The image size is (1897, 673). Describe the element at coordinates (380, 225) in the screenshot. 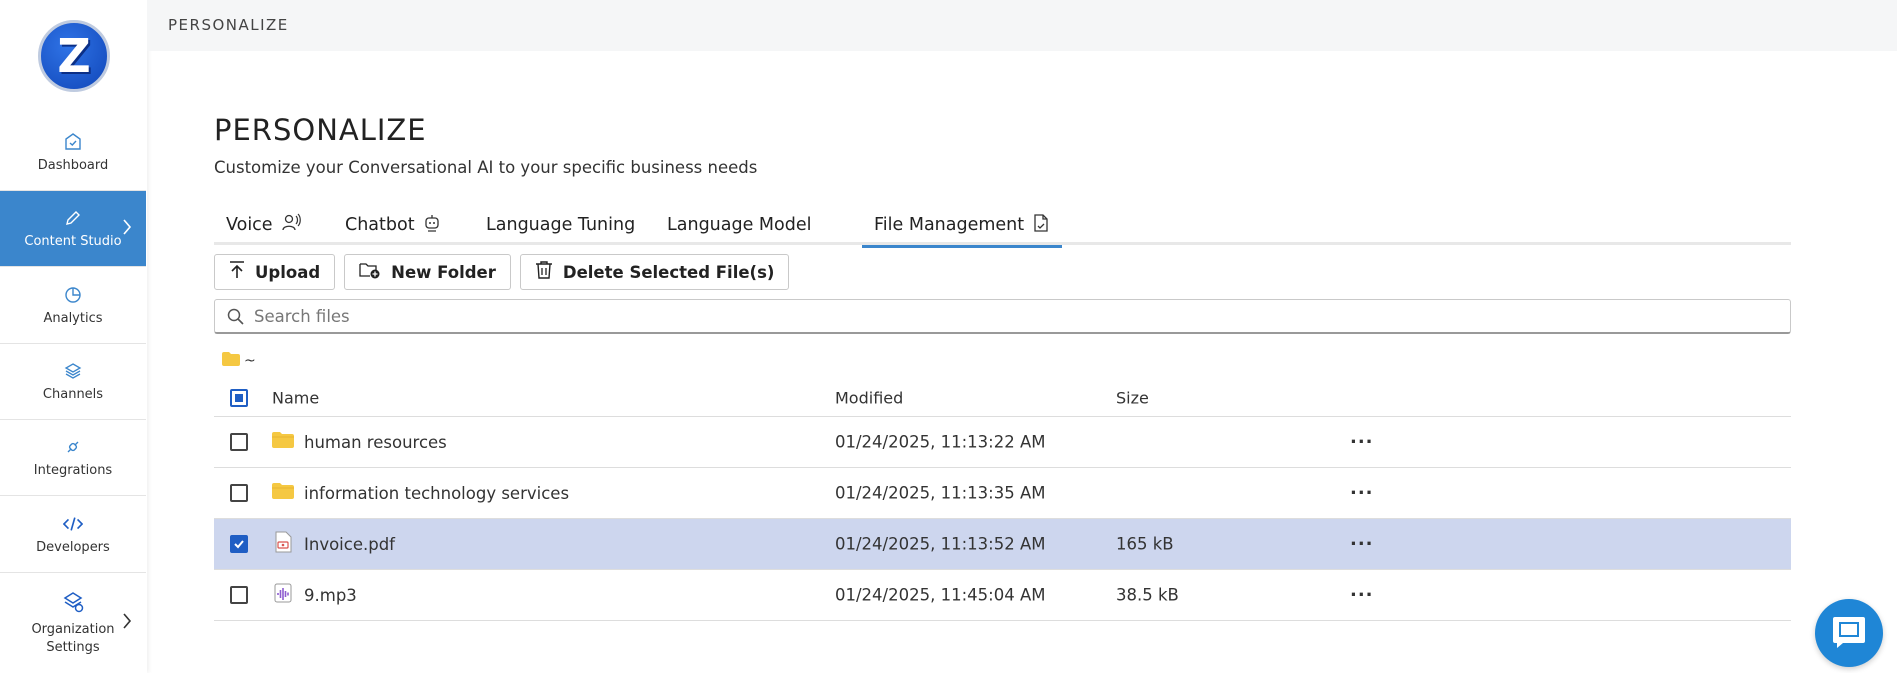

I see `tab-label: Chatbot` at that location.